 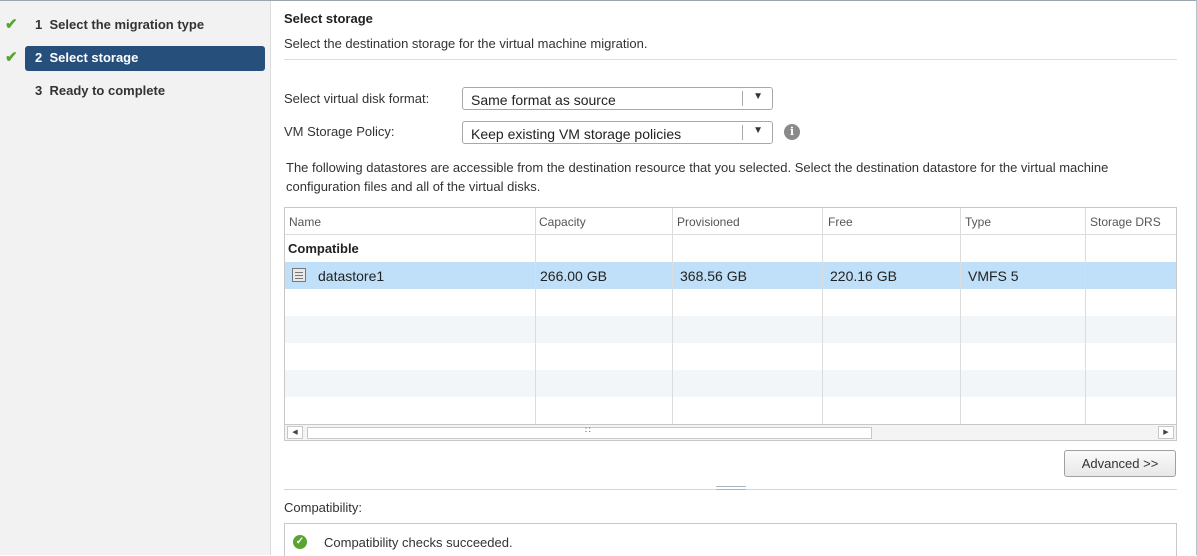 What do you see at coordinates (730, 432) in the screenshot?
I see `horizontal-scrollbar: ◀ ∷ ▶` at bounding box center [730, 432].